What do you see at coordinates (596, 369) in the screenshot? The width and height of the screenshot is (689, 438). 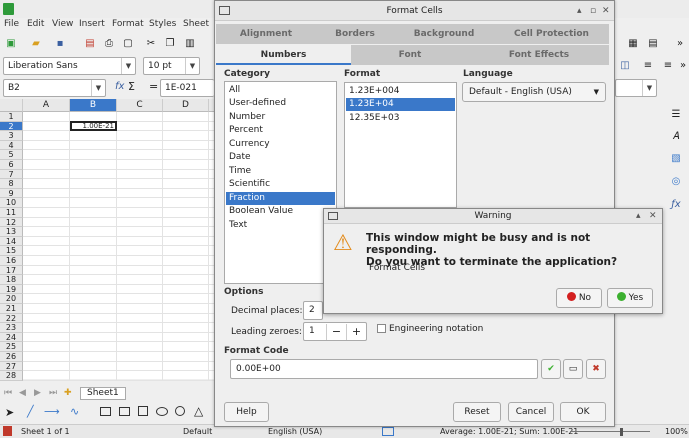 I see `delete-format-button: ✖` at bounding box center [596, 369].